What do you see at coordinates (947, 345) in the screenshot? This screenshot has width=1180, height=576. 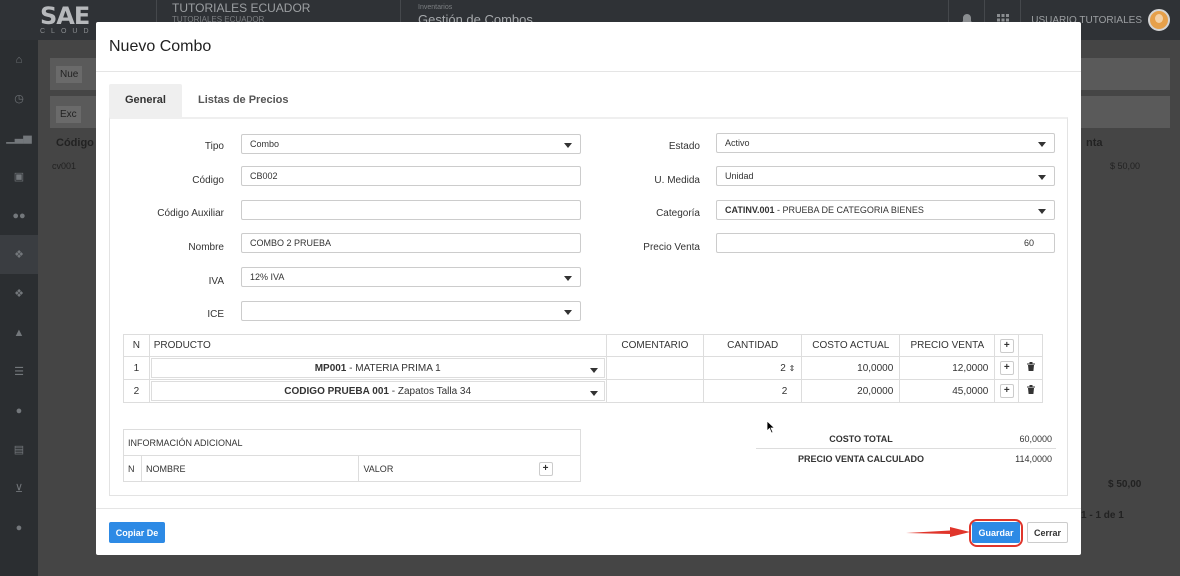 I see `col-precio-venta: PRECIO VENTA` at bounding box center [947, 345].